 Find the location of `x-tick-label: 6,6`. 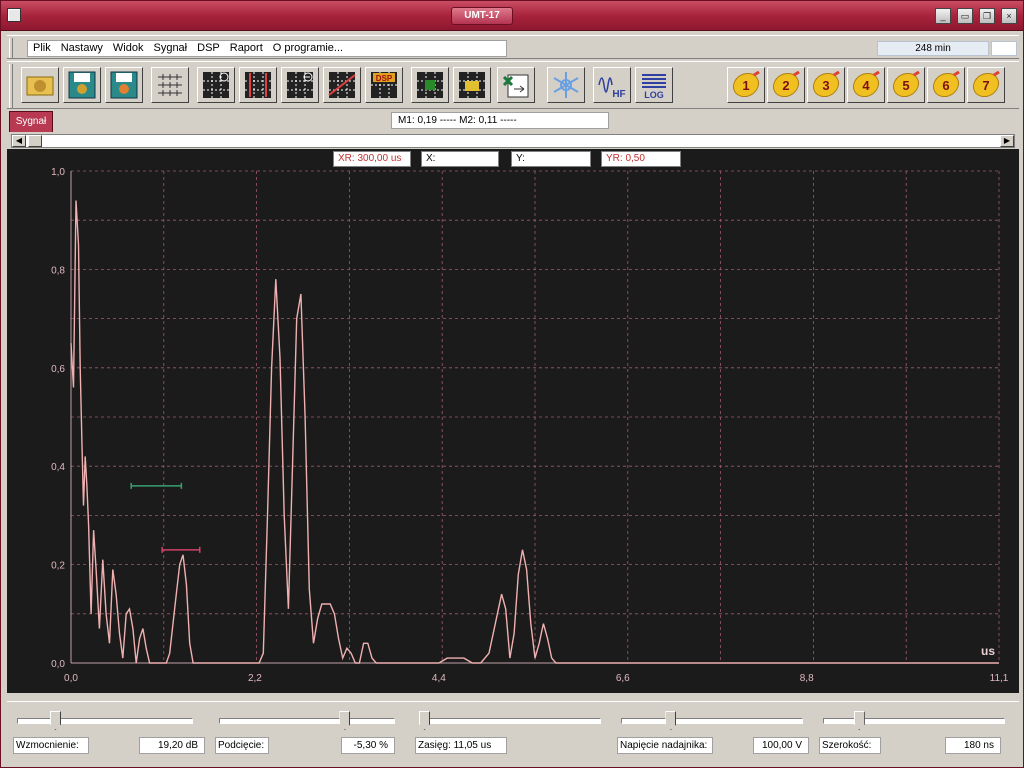

x-tick-label: 6,6 is located at coordinates (623, 678).